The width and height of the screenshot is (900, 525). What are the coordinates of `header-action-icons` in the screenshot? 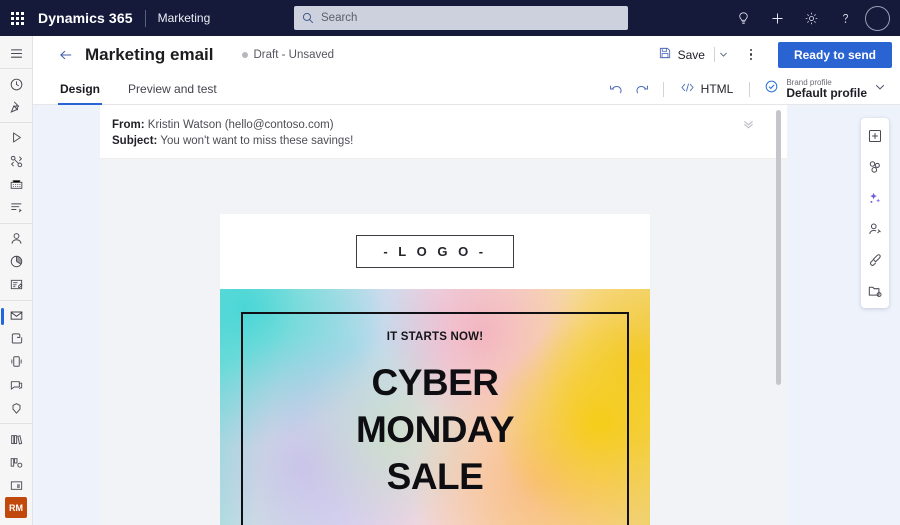 It's located at (810, 18).